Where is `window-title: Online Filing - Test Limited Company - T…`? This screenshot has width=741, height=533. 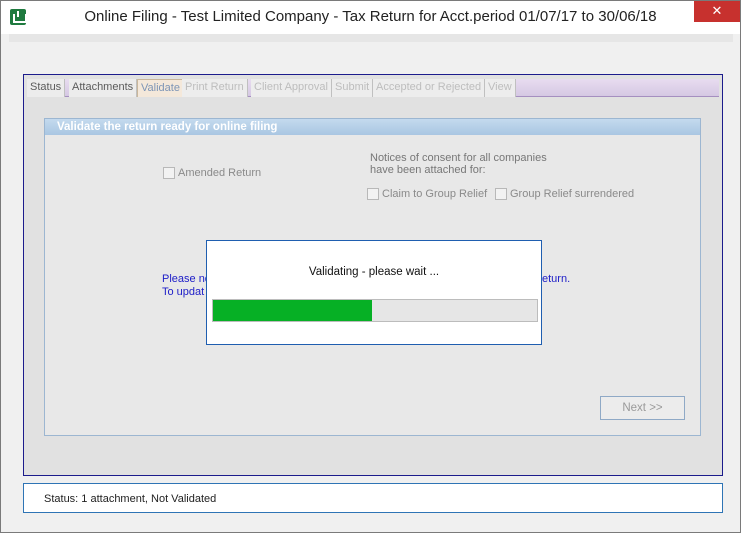 window-title: Online Filing - Test Limited Company - T… is located at coordinates (370, 16).